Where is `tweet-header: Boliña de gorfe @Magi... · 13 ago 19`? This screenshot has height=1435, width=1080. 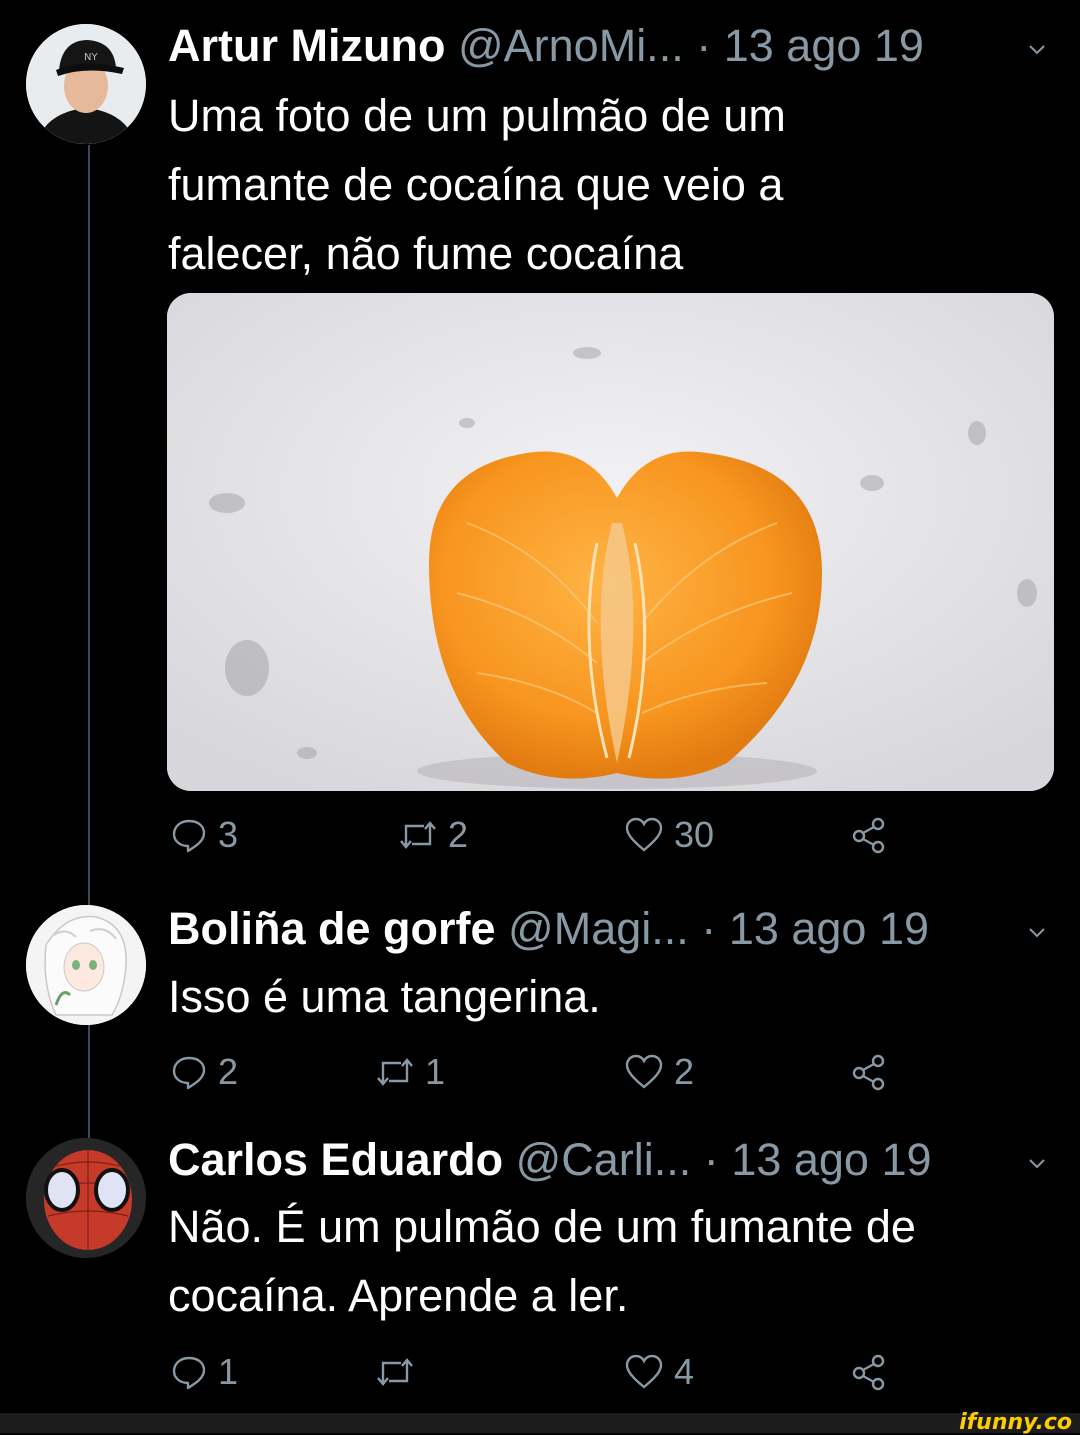 tweet-header: Boliña de gorfe @Magi... · 13 ago 19 is located at coordinates (548, 929).